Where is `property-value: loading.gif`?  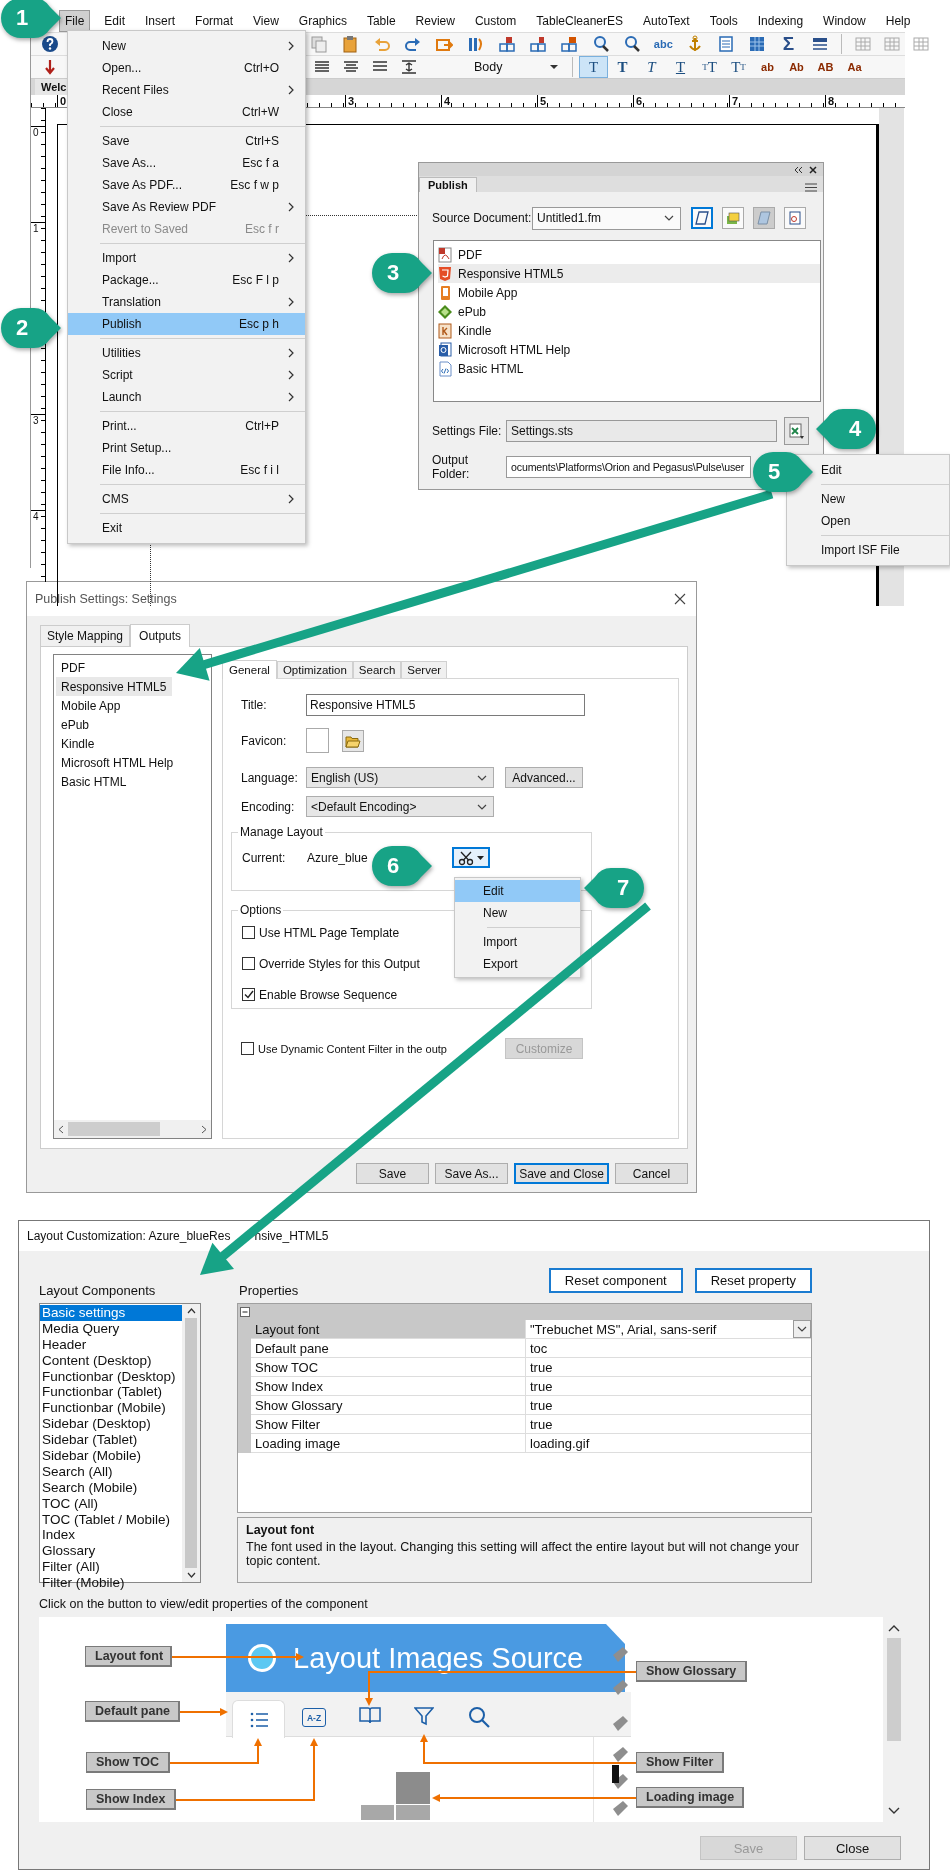 property-value: loading.gif is located at coordinates (668, 1443).